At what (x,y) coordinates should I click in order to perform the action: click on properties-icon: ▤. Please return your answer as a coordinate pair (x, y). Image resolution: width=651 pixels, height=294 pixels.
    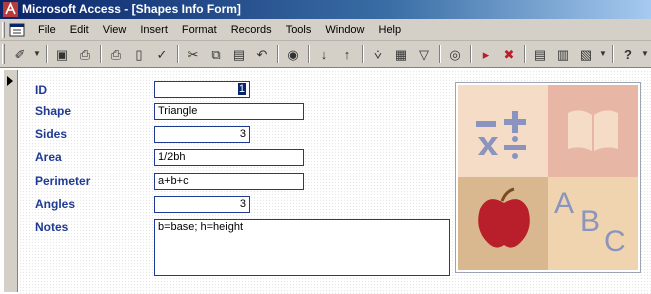
    Looking at the image, I should click on (540, 54).